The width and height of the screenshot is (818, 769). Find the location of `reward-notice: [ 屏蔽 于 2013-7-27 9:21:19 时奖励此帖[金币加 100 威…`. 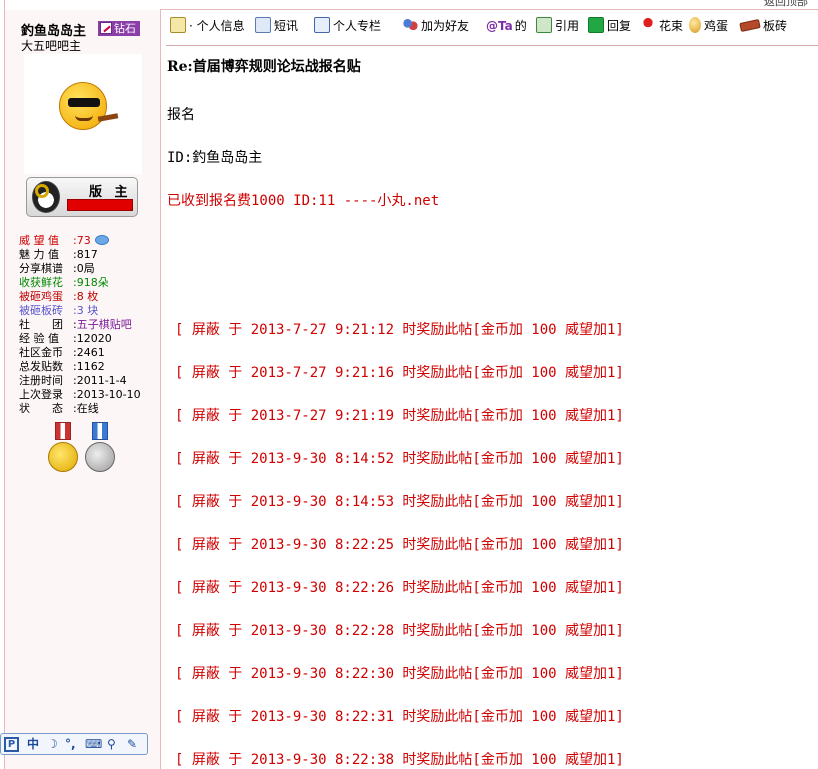

reward-notice: [ 屏蔽 于 2013-7-27 9:21:19 时奖励此帖[金币加 100 威… is located at coordinates (399, 416).